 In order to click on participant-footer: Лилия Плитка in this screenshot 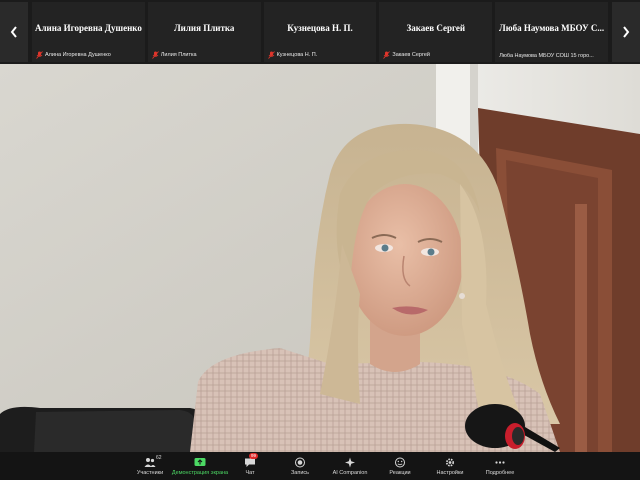, I will do `click(204, 55)`.